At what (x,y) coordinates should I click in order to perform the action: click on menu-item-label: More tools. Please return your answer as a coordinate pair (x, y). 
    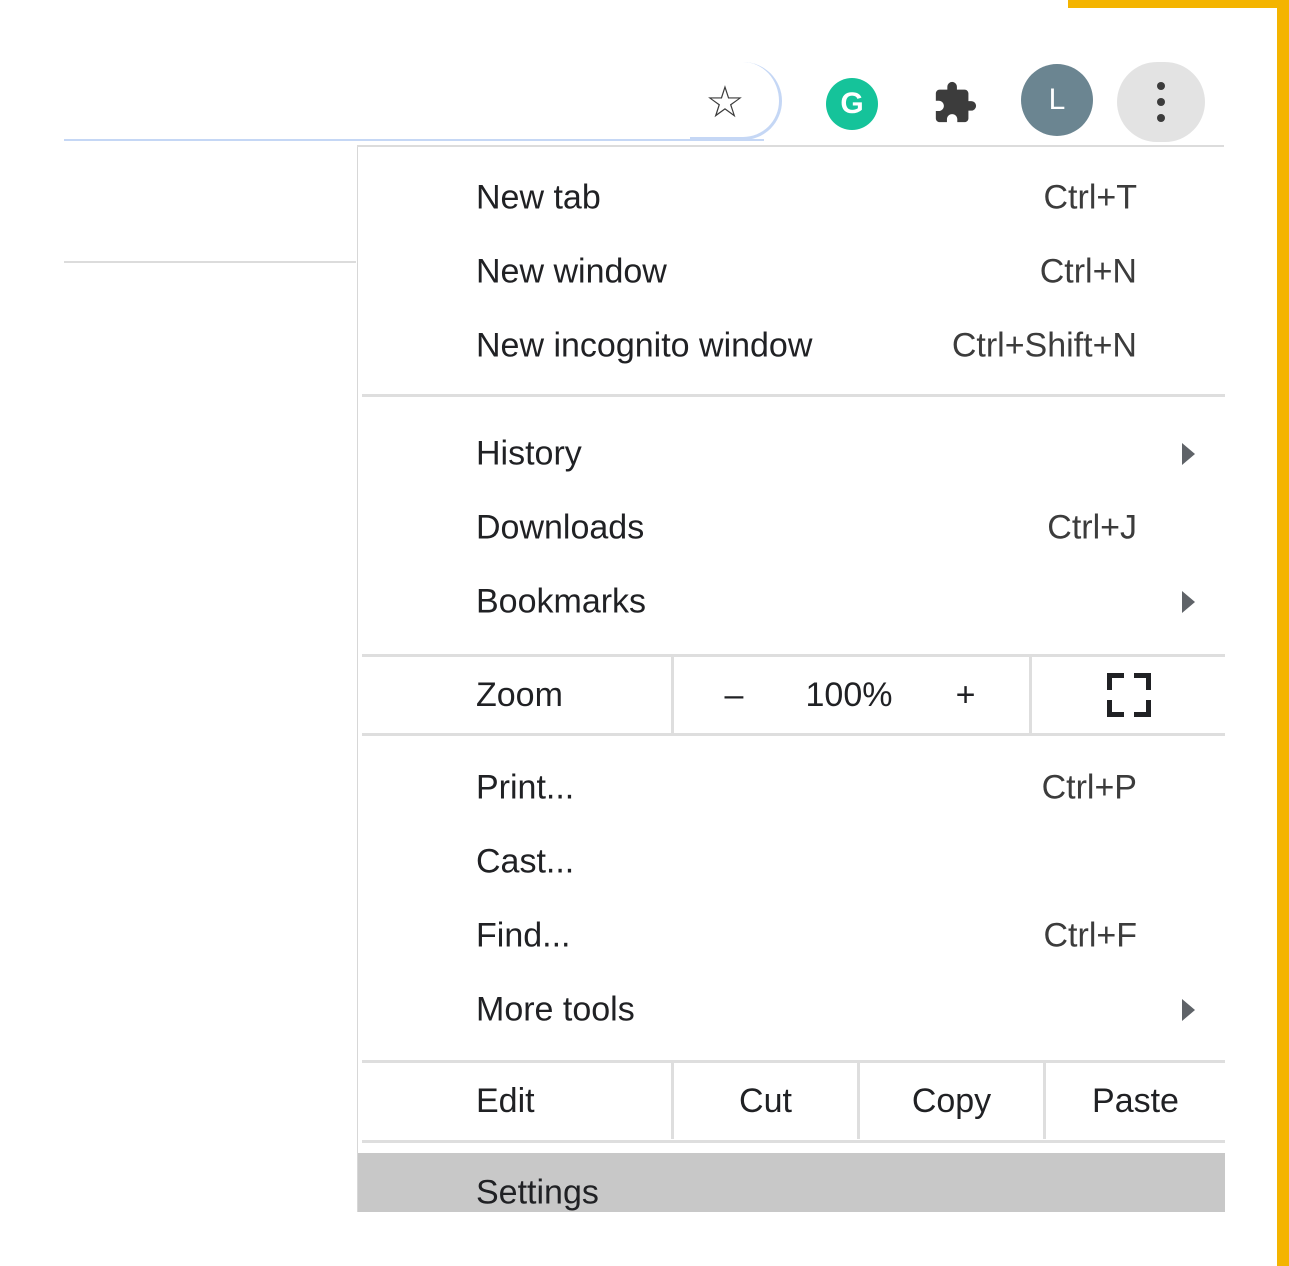
    Looking at the image, I should click on (555, 1009).